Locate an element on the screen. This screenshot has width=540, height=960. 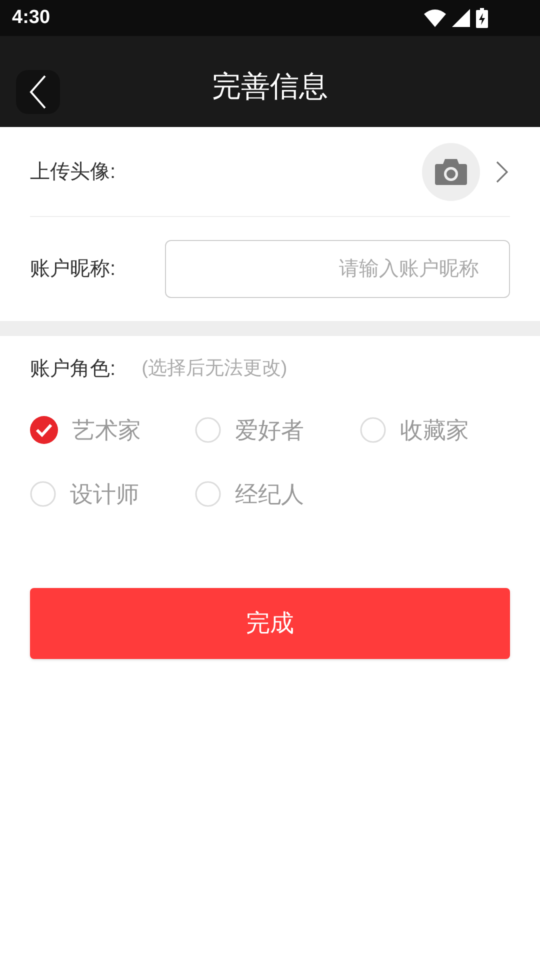
role-option: 艺术家 is located at coordinates (112, 430).